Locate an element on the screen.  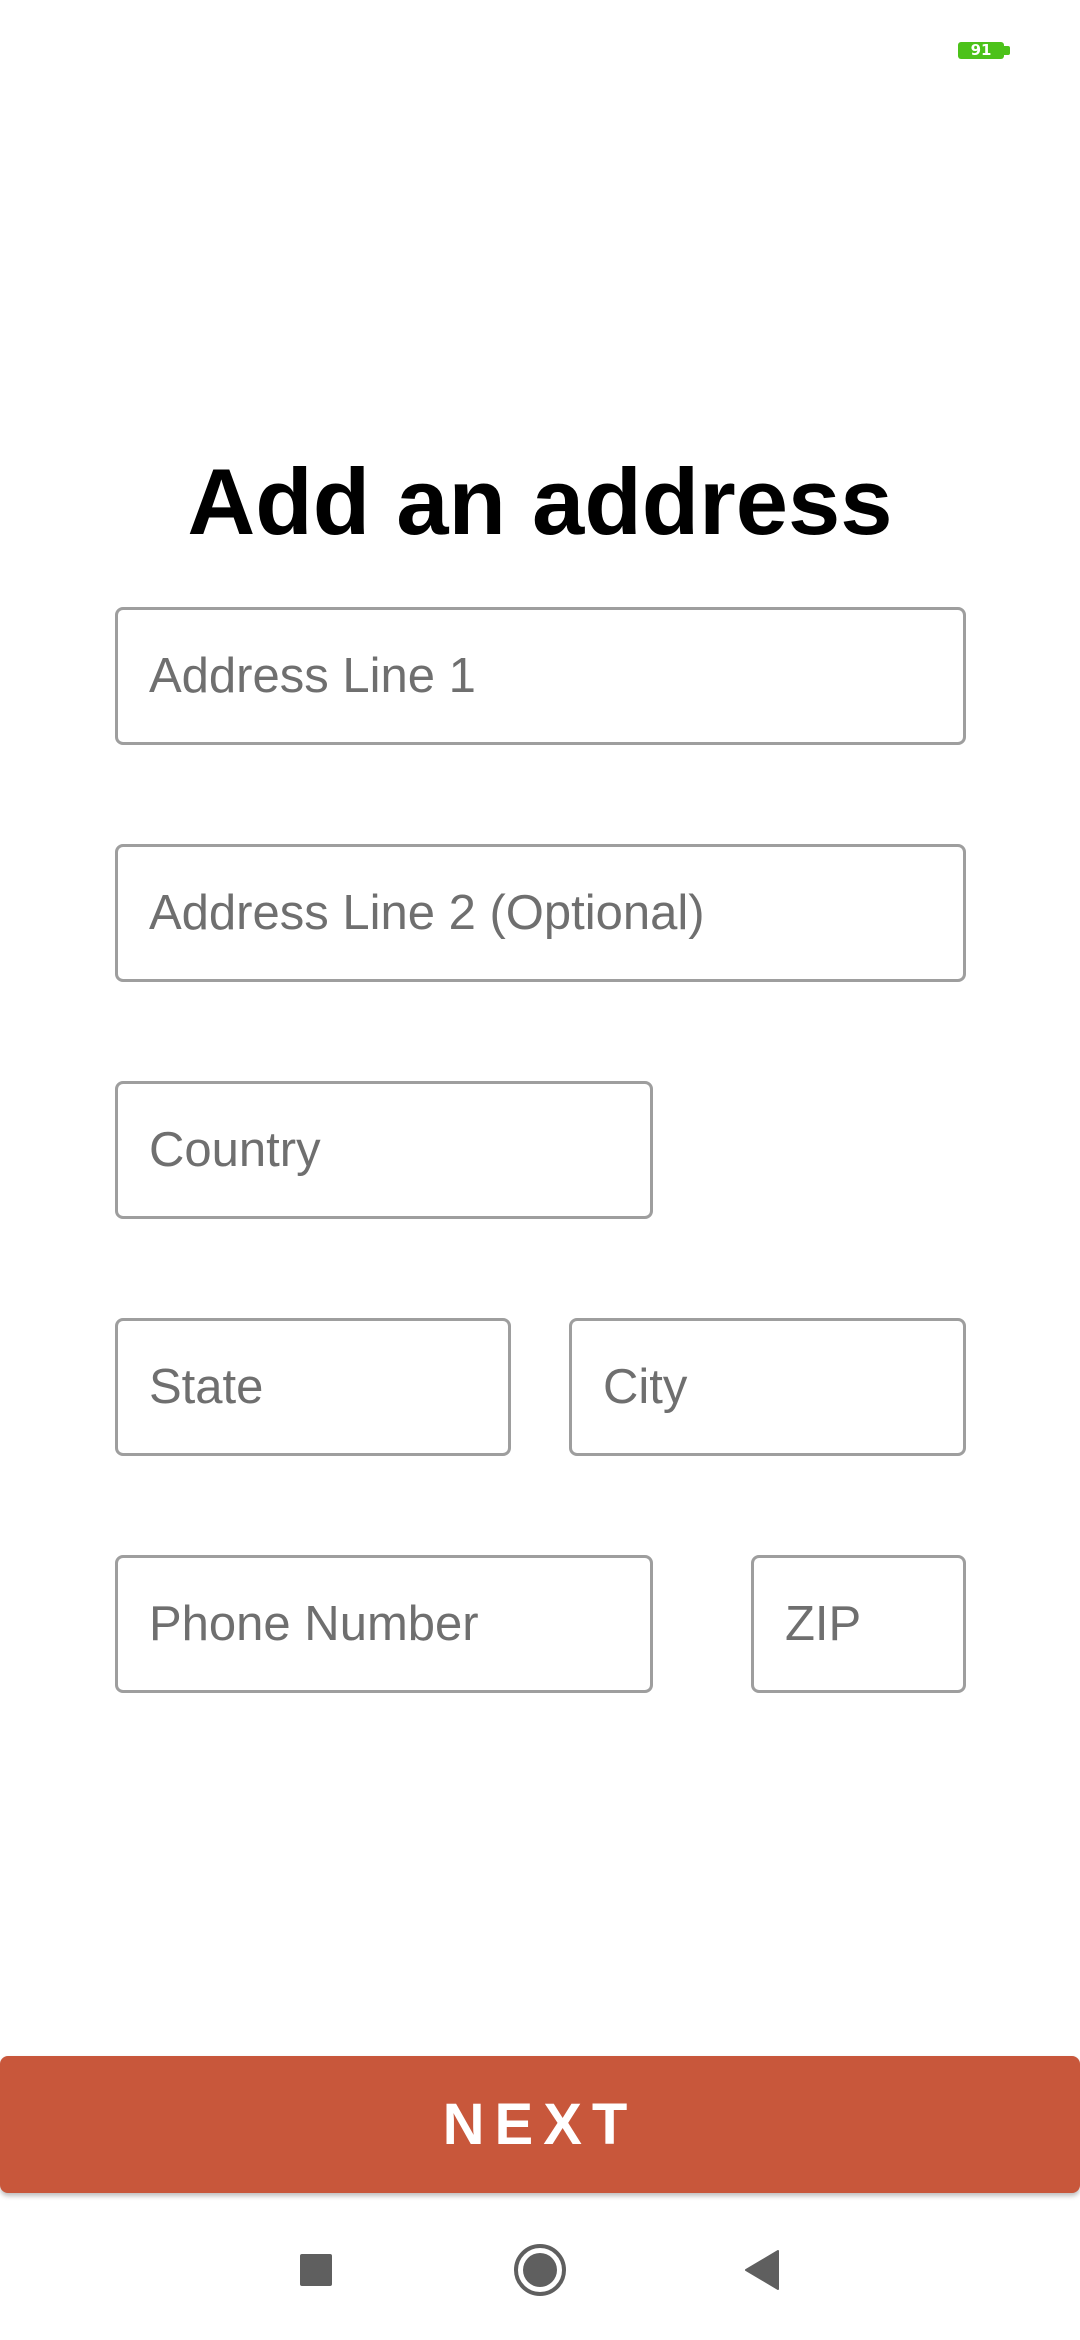
circle-icon is located at coordinates (540, 2270).